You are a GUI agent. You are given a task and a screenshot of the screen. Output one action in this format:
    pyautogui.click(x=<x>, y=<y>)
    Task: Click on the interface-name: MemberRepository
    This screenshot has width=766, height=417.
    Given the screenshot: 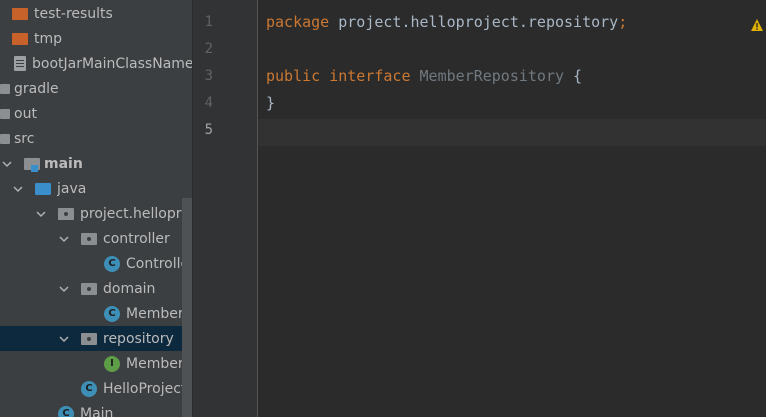 What is the action you would take?
    pyautogui.click(x=492, y=76)
    